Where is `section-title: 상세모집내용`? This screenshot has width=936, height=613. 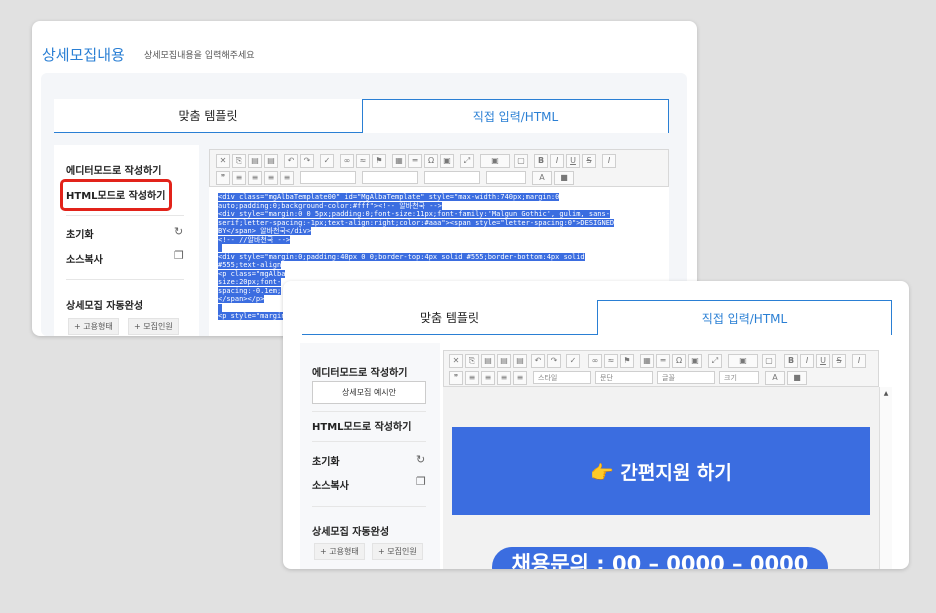 section-title: 상세모집내용 is located at coordinates (83, 55).